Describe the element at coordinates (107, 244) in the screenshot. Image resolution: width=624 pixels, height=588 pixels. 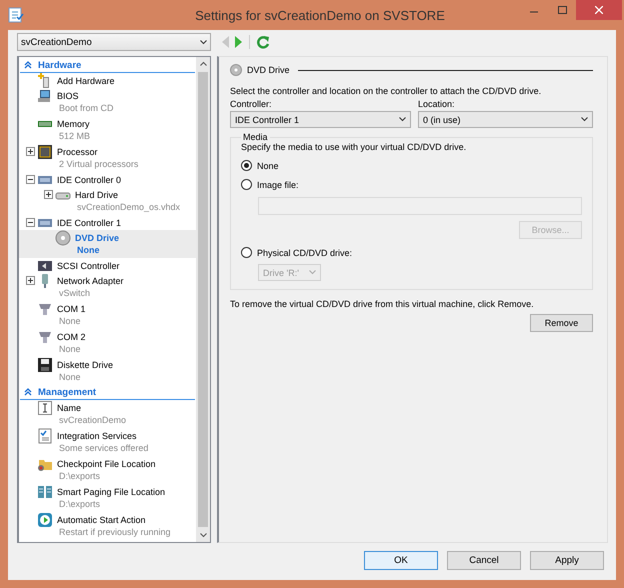
I see `tree-item: DVD Drive None` at that location.